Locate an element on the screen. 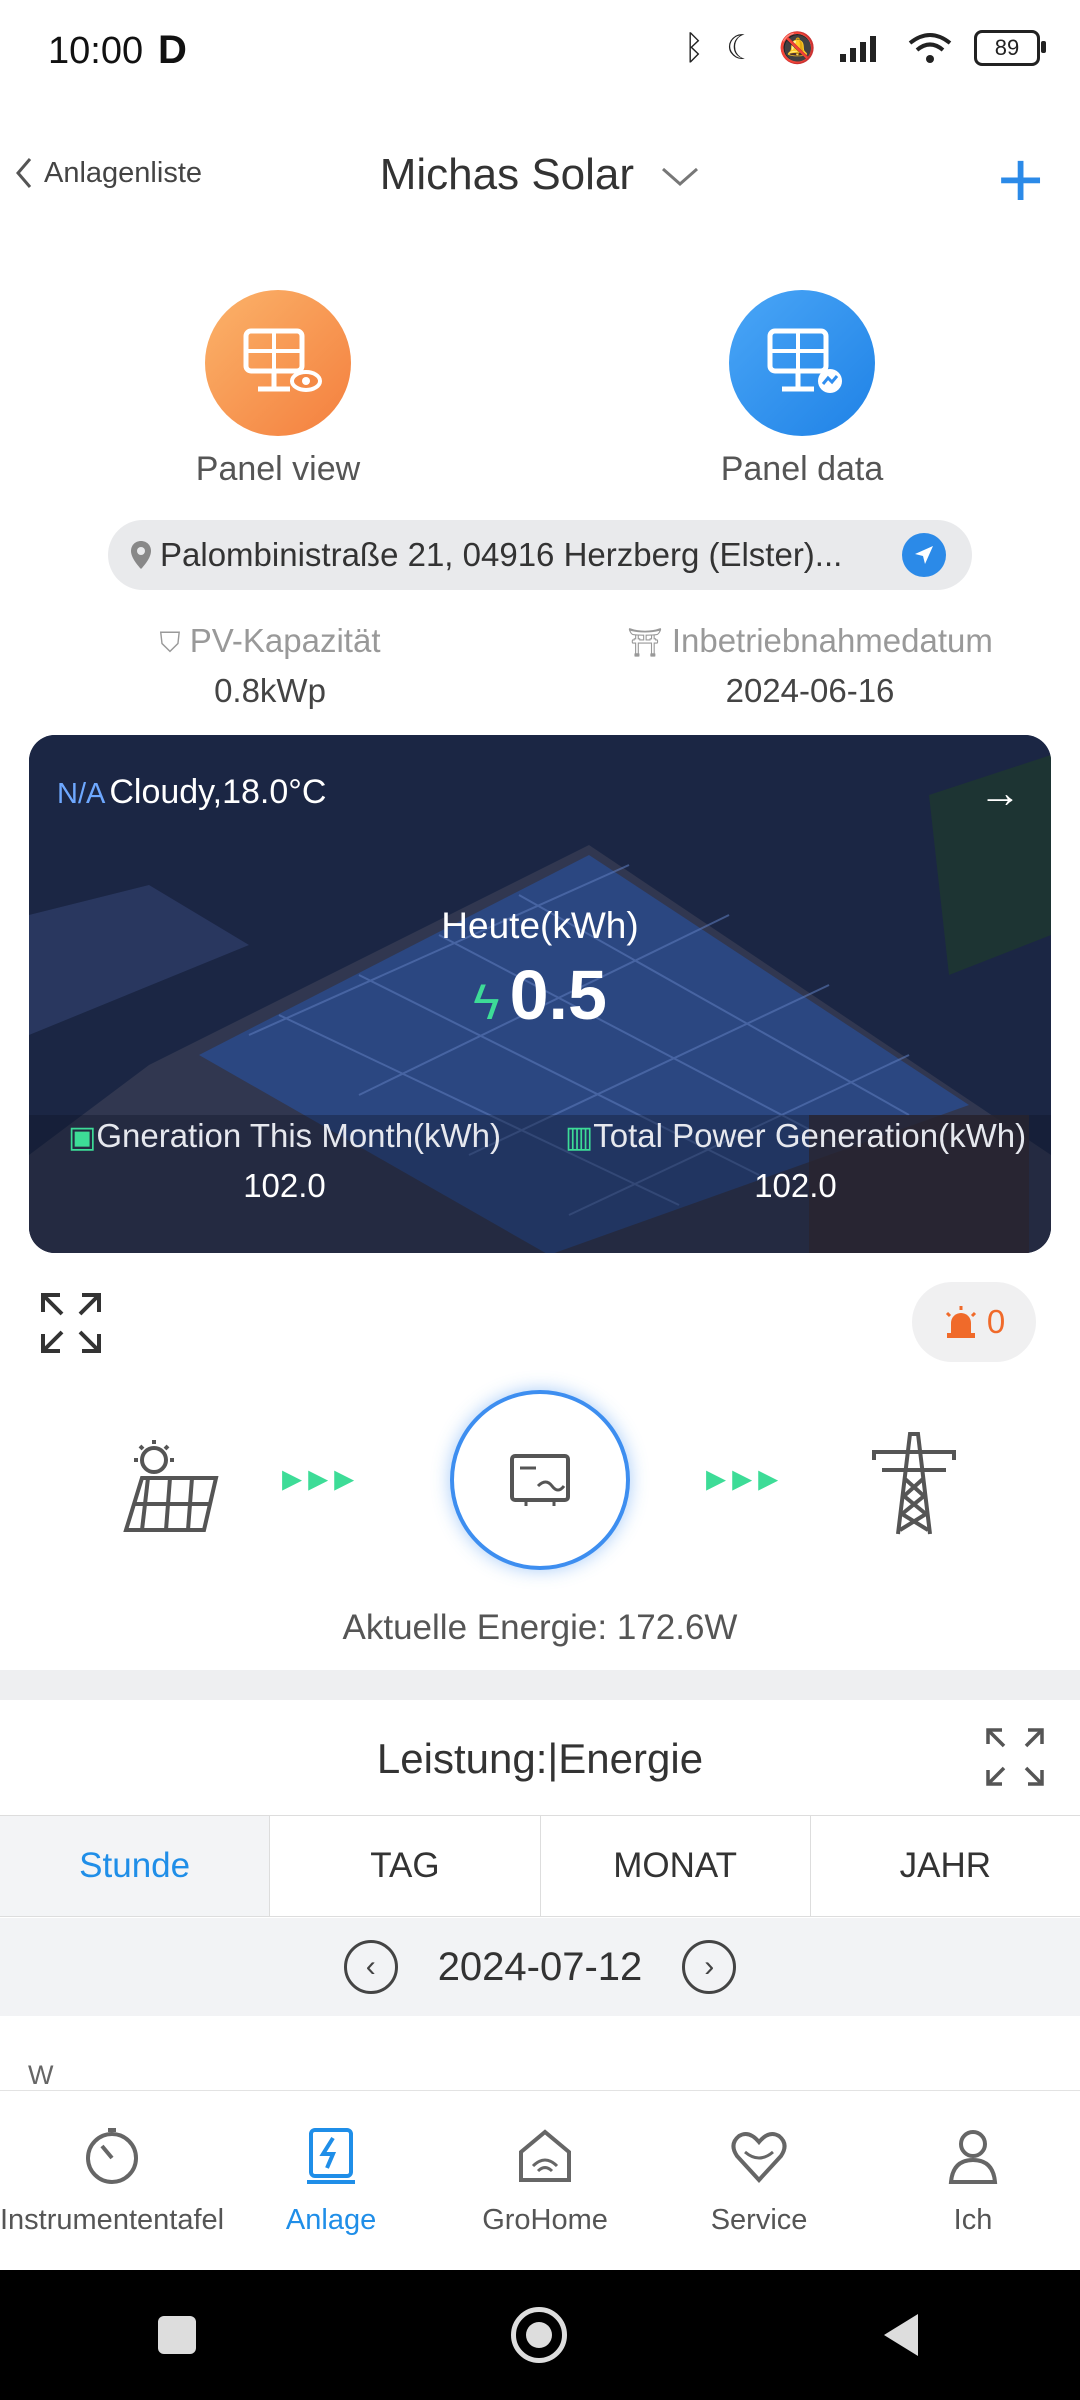  inverter-icon is located at coordinates (540, 1480).